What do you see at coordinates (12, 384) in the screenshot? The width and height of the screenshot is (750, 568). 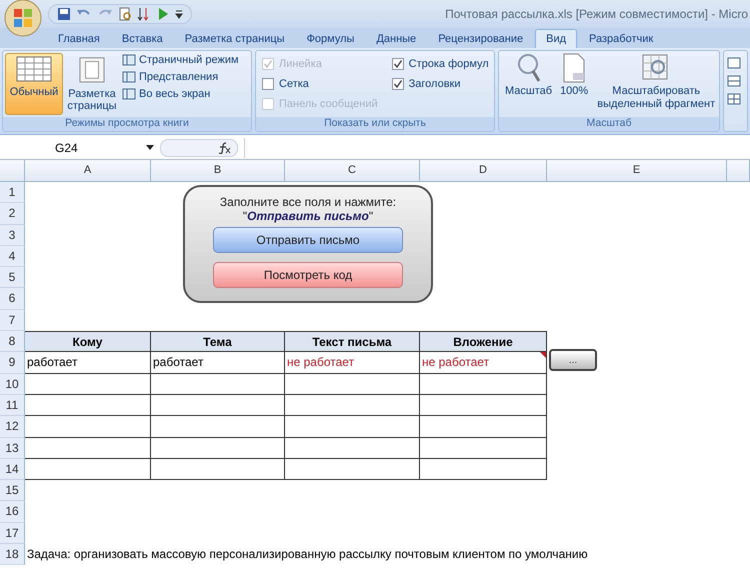 I see `row-header: 10` at bounding box center [12, 384].